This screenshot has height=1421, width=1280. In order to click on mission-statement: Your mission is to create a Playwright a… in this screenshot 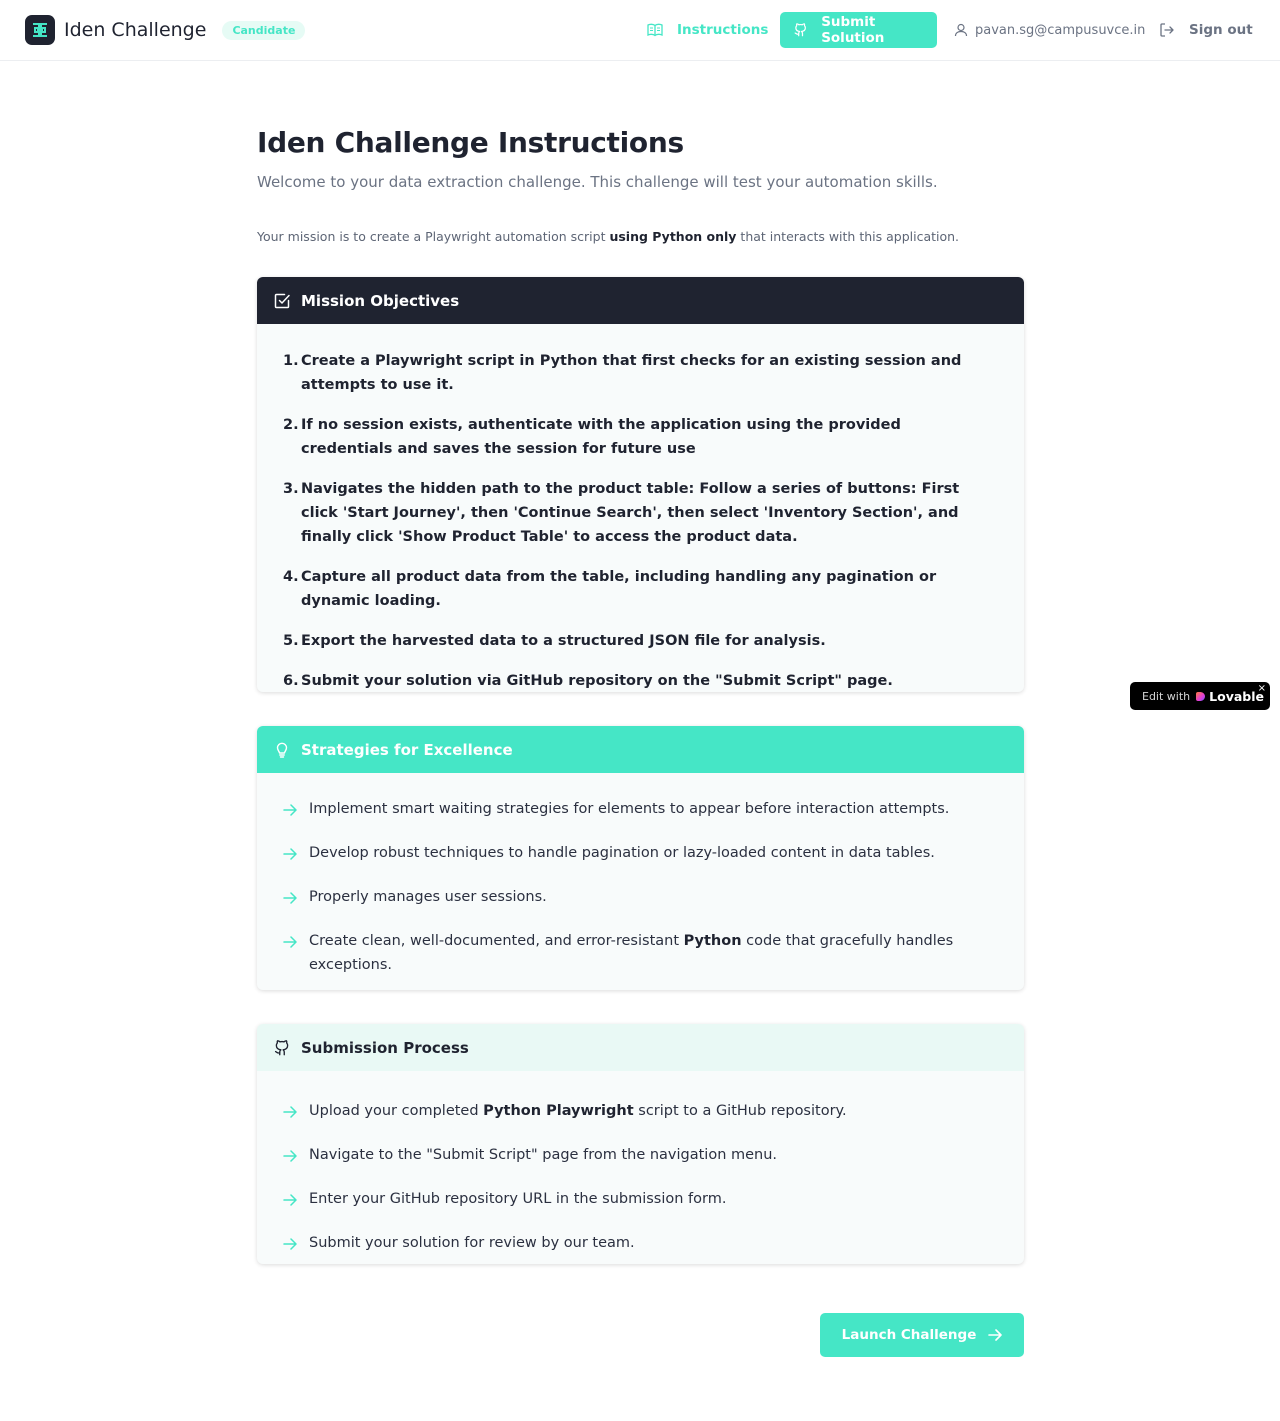, I will do `click(640, 236)`.